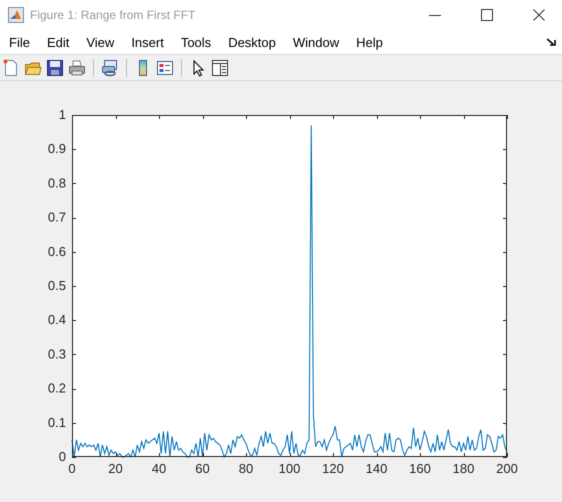 Image resolution: width=562 pixels, height=502 pixels. What do you see at coordinates (16, 15) in the screenshot?
I see `app-icon` at bounding box center [16, 15].